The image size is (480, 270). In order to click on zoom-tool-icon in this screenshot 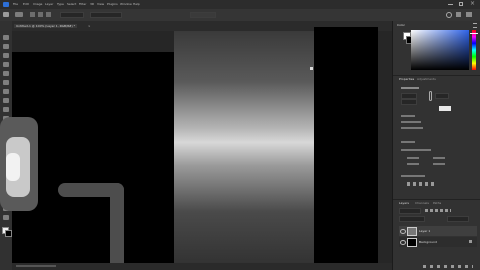, I will do `click(6, 217)`.